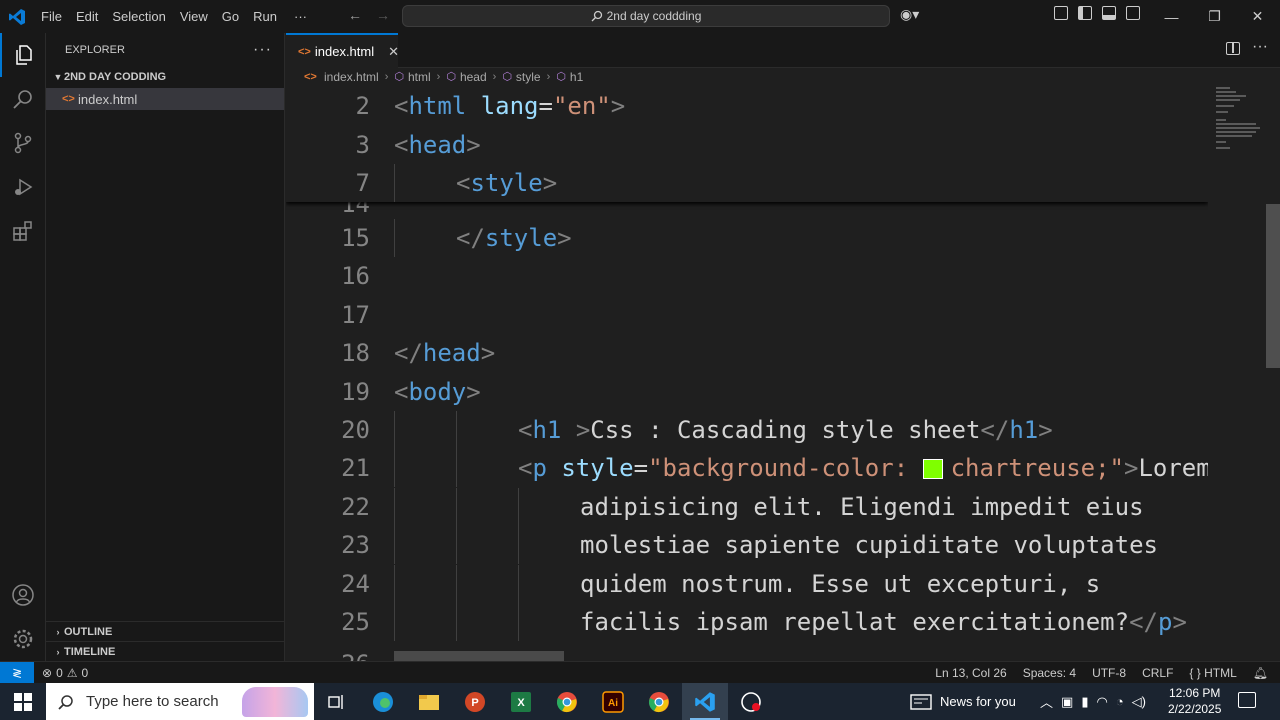 The height and width of the screenshot is (720, 1280). Describe the element at coordinates (194, 16) in the screenshot. I see `menu-view: View` at that location.